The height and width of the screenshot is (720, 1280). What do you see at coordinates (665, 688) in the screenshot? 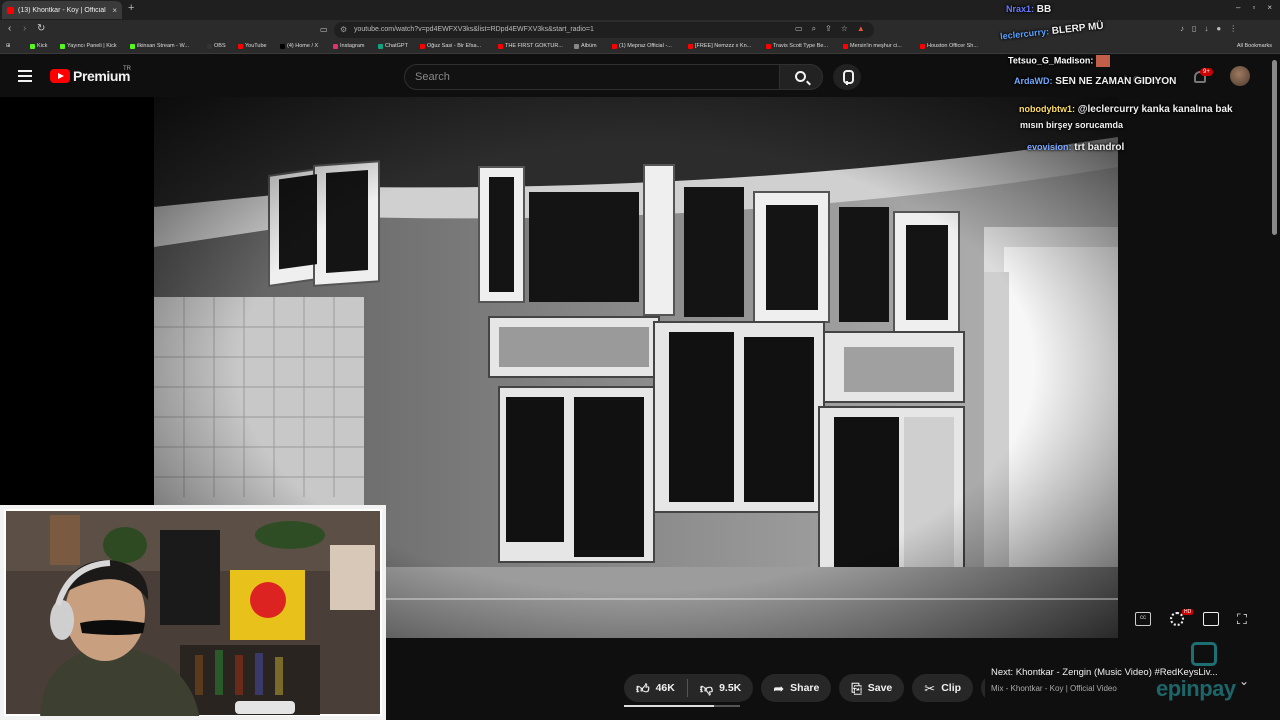
I see `like-count: 46K` at bounding box center [665, 688].